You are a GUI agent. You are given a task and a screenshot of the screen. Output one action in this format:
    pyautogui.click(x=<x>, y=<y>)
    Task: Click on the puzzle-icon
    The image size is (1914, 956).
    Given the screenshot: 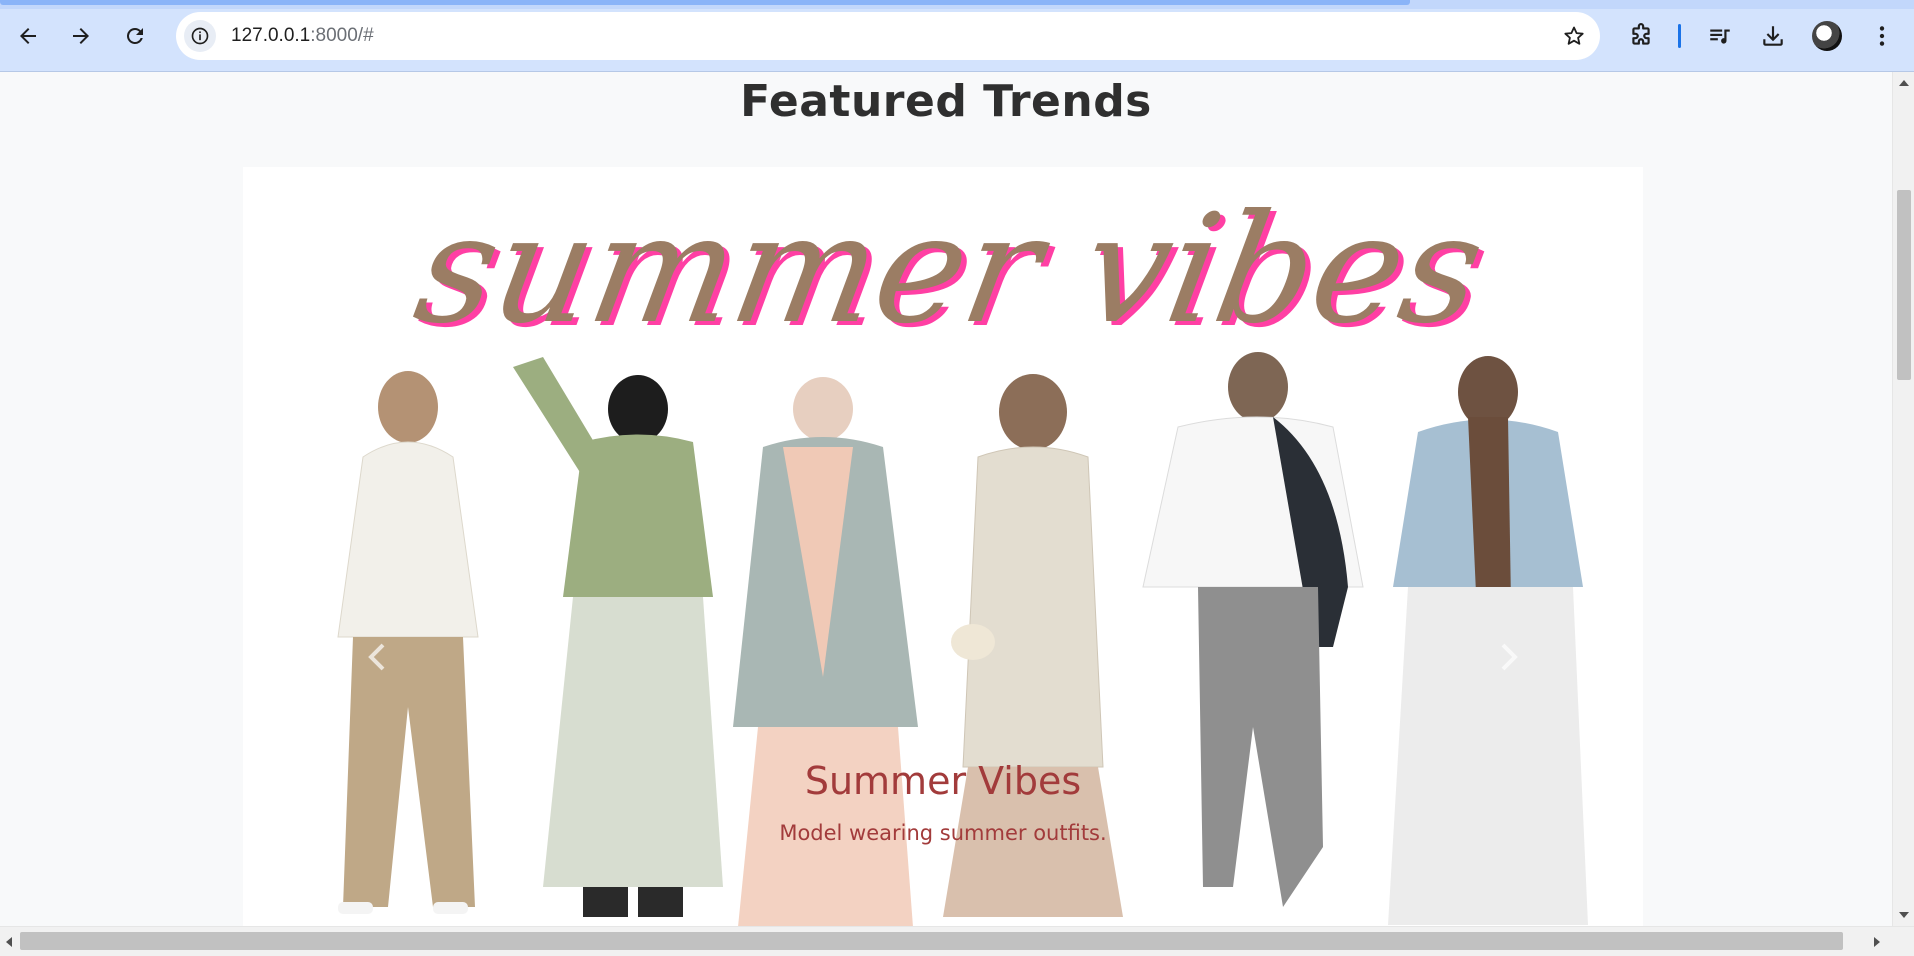 What is the action you would take?
    pyautogui.click(x=1641, y=34)
    